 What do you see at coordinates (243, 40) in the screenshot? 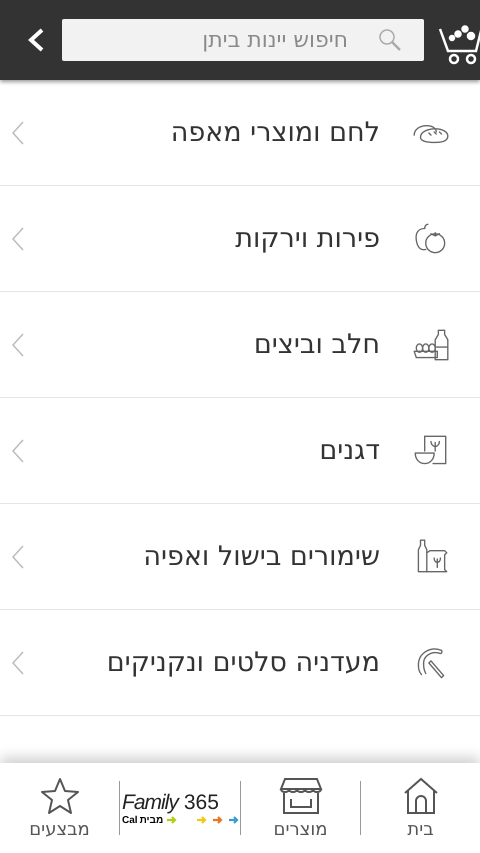
I see `search-field: חיפוש יינות ביתן` at bounding box center [243, 40].